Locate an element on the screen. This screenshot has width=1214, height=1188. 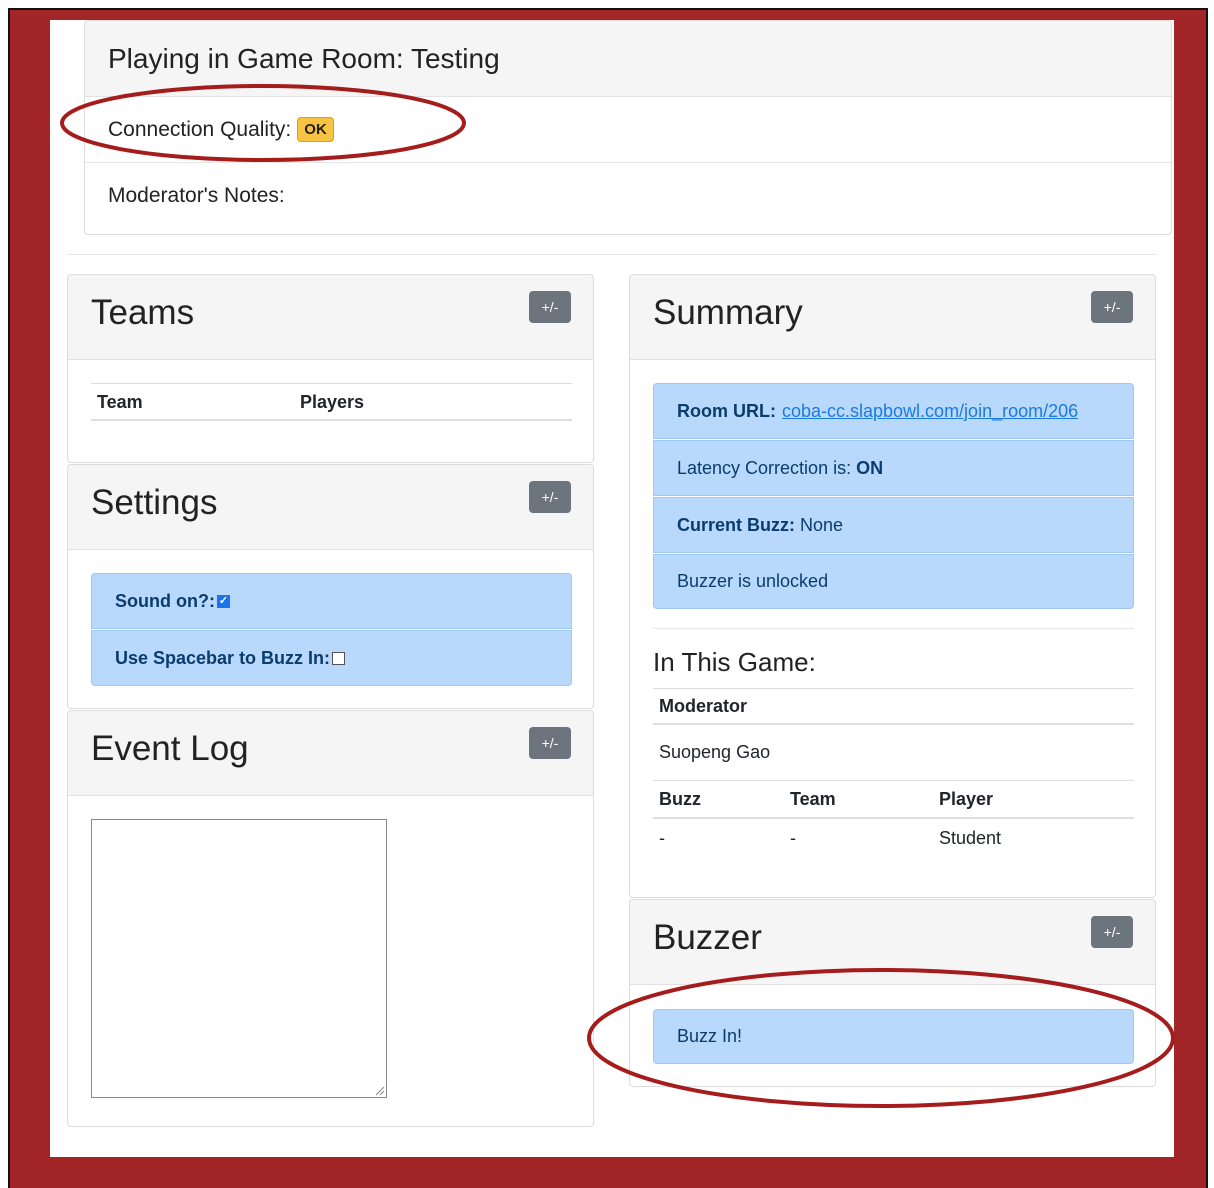
moderator-table: Moderator Suopeng Gao is located at coordinates (893, 734).